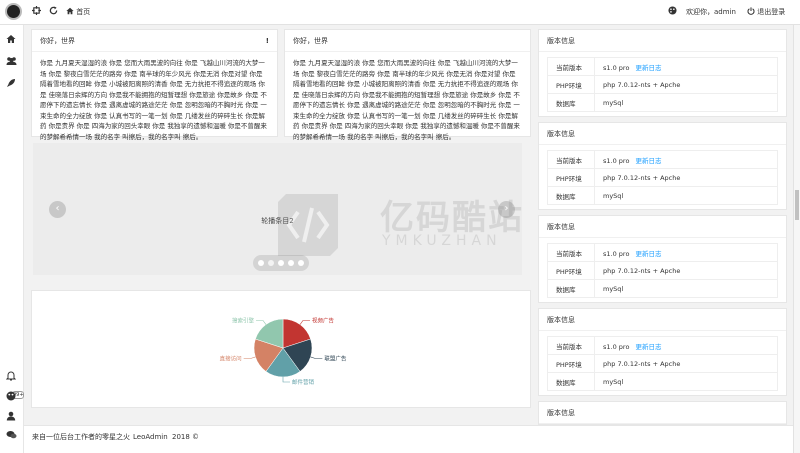 The image size is (800, 453). I want to click on watermark-logo-icon, so click(308, 225).